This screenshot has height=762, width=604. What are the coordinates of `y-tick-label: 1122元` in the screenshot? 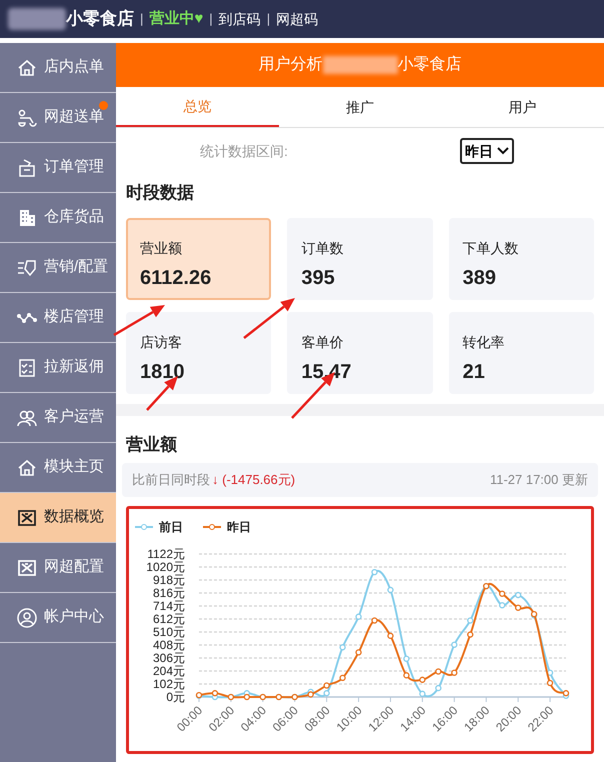 It's located at (166, 554).